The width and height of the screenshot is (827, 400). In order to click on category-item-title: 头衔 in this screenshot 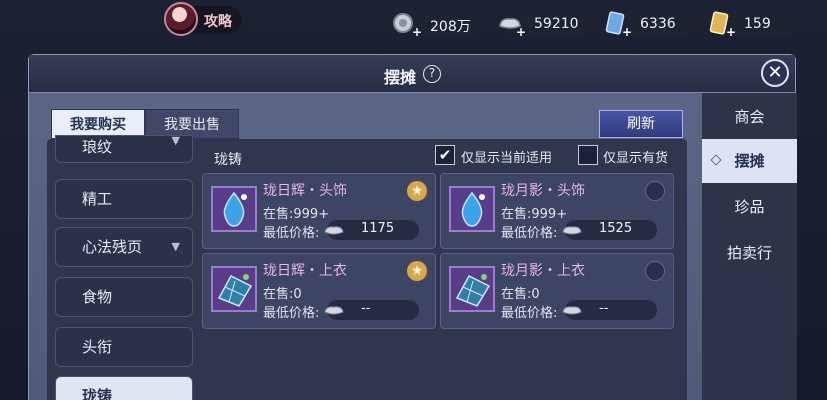, I will do `click(124, 347)`.